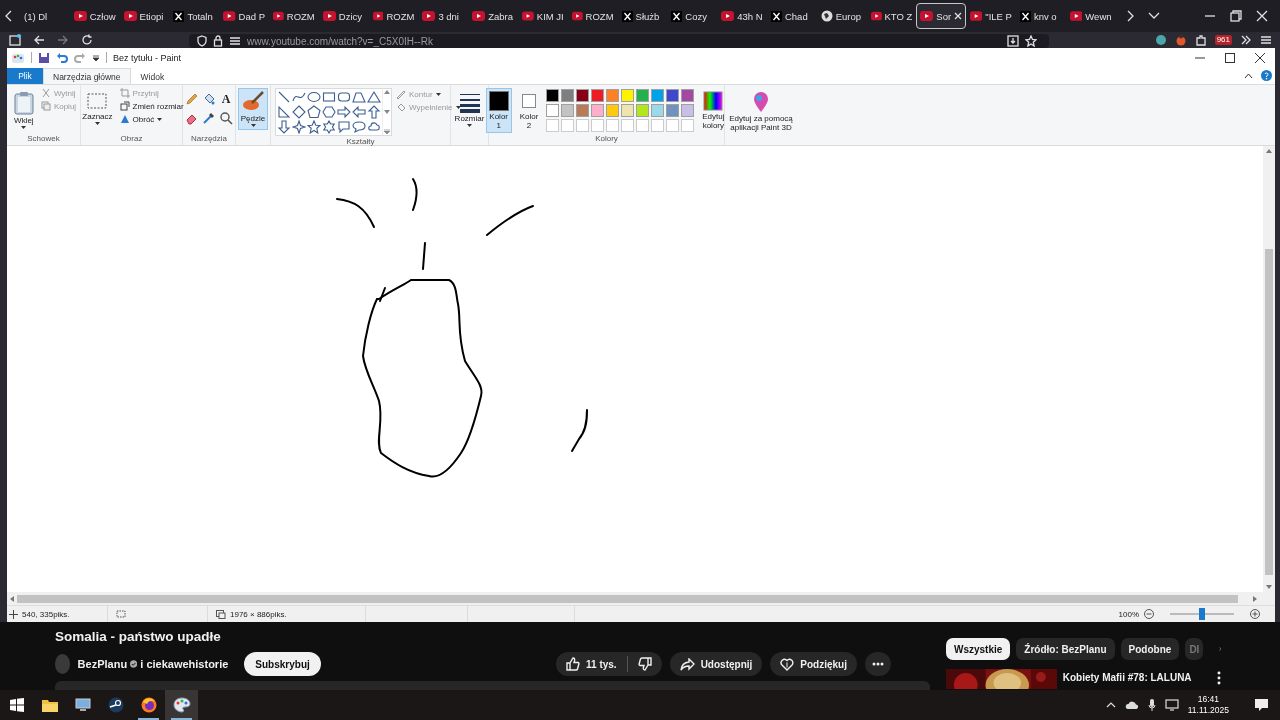 Image resolution: width=1280 pixels, height=720 pixels. What do you see at coordinates (1150, 649) in the screenshot?
I see `filter-chip: Podobne` at bounding box center [1150, 649].